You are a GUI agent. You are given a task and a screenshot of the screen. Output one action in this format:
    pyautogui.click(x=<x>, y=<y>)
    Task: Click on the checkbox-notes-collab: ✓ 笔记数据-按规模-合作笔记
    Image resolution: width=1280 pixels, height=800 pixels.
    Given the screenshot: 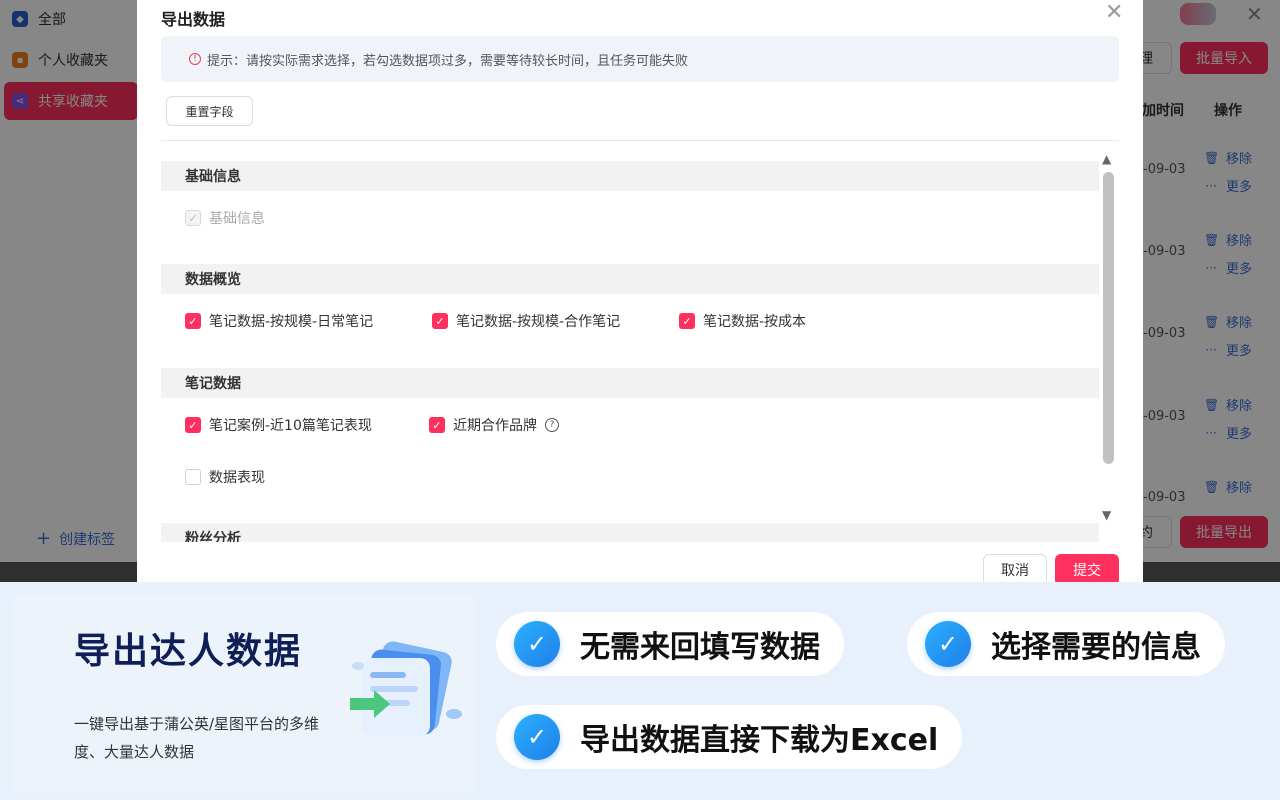 What is the action you would take?
    pyautogui.click(x=526, y=321)
    